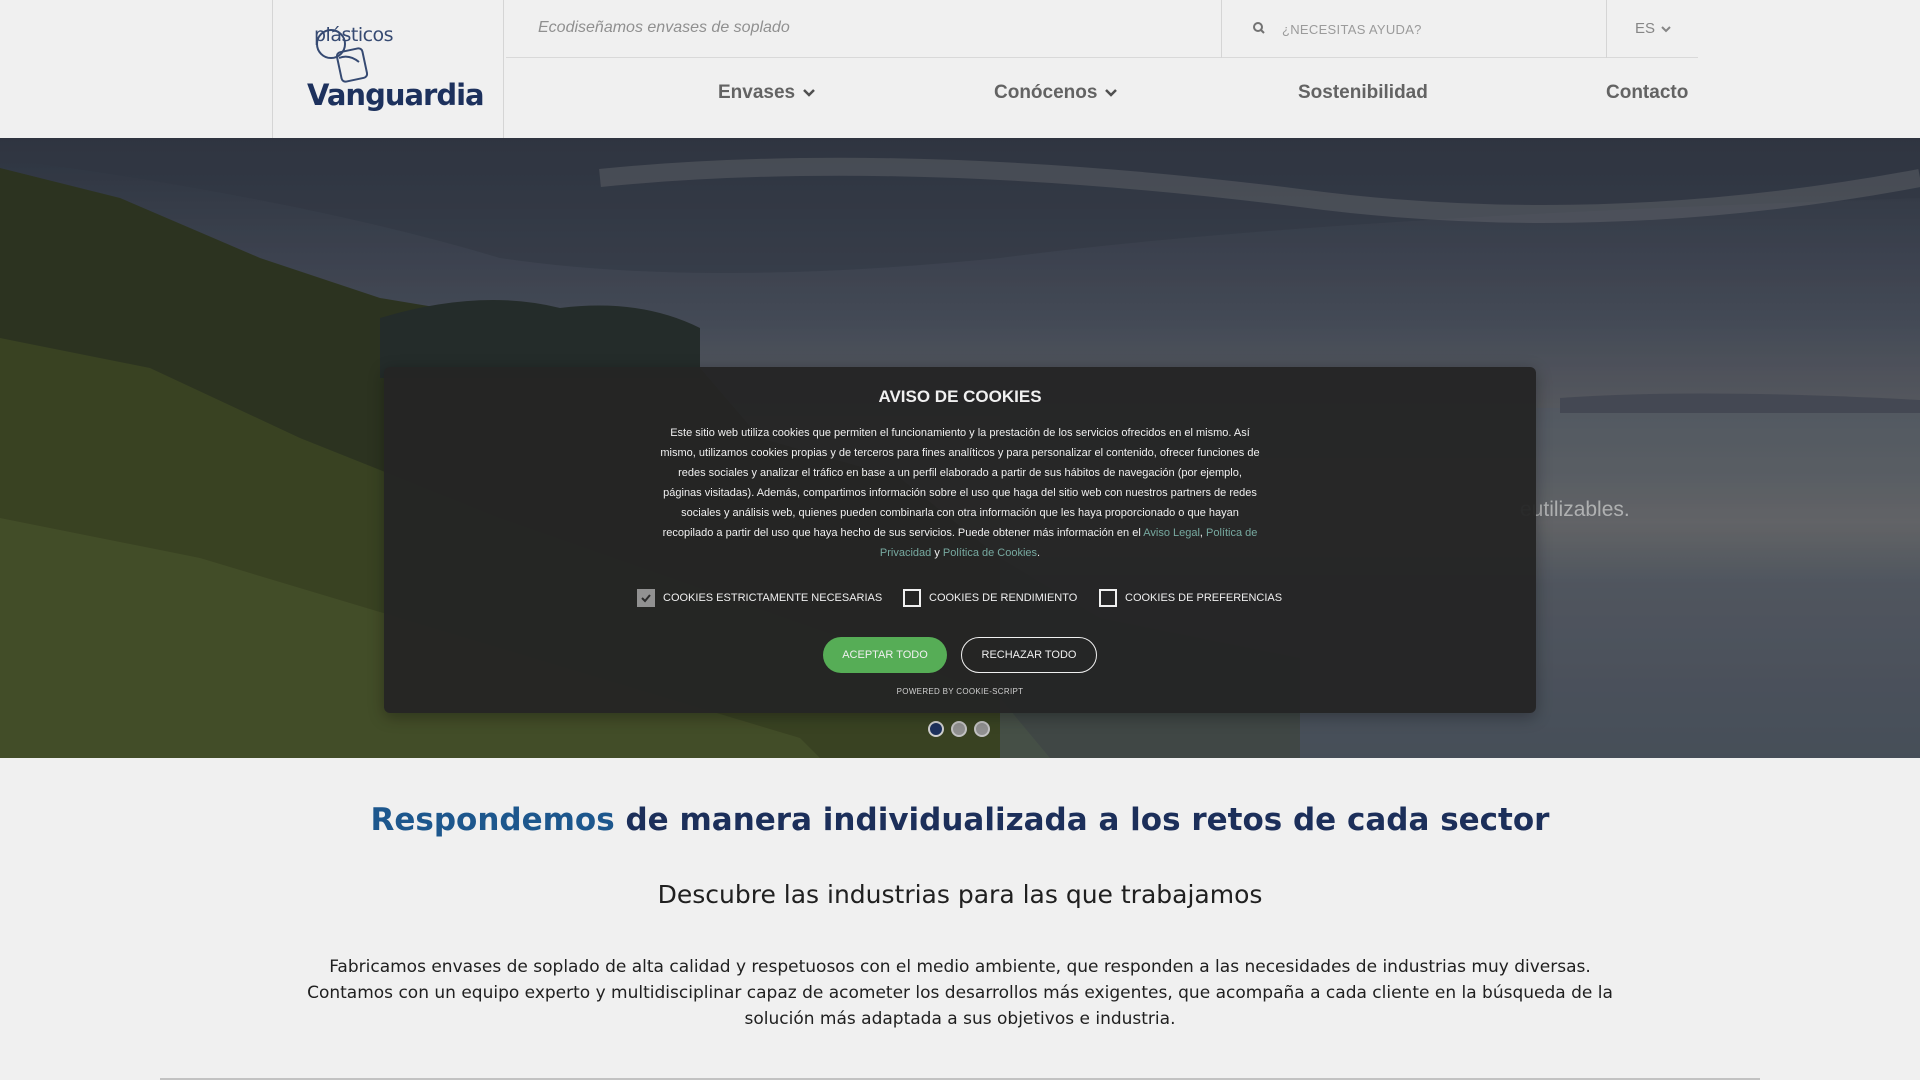 This screenshot has height=1080, width=1920. What do you see at coordinates (664, 27) in the screenshot?
I see `tagline: Ecodiseñamos envases de soplado` at bounding box center [664, 27].